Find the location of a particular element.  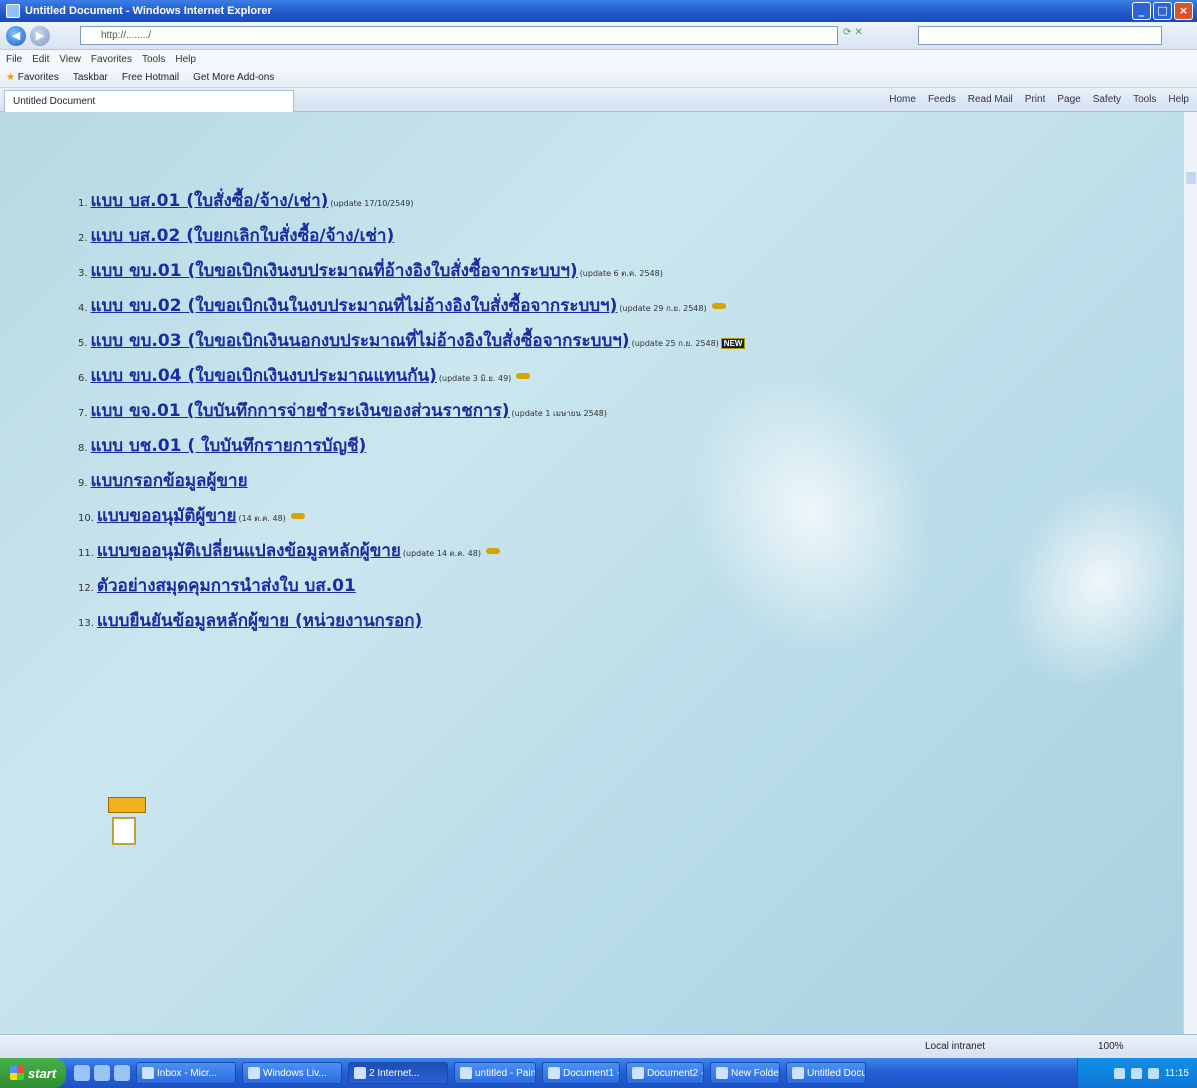

item-number: 10. is located at coordinates (86, 518).